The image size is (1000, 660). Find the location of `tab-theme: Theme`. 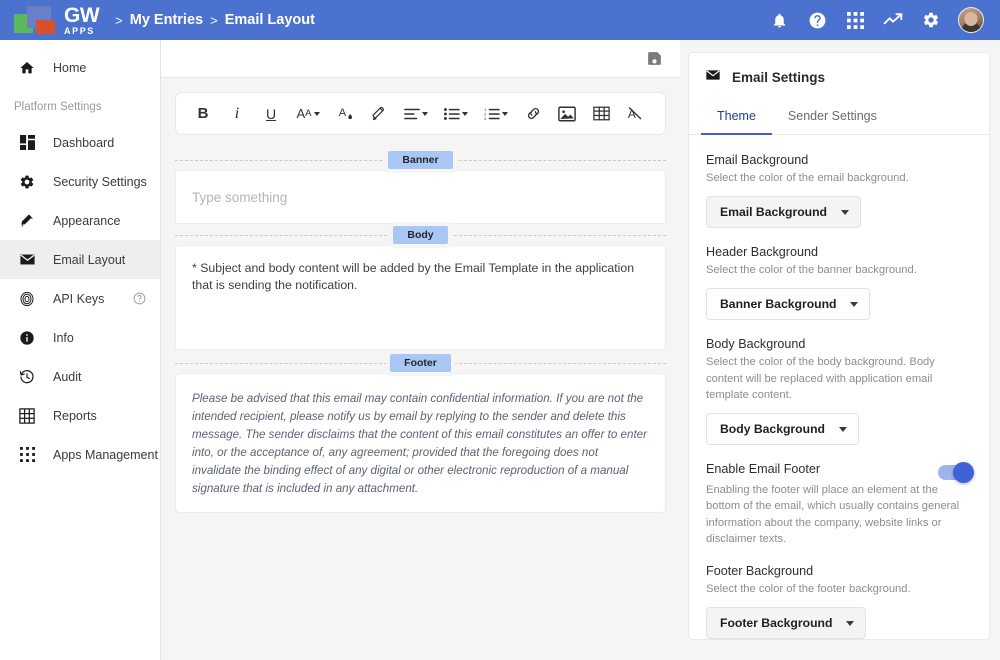

tab-theme: Theme is located at coordinates (736, 117).